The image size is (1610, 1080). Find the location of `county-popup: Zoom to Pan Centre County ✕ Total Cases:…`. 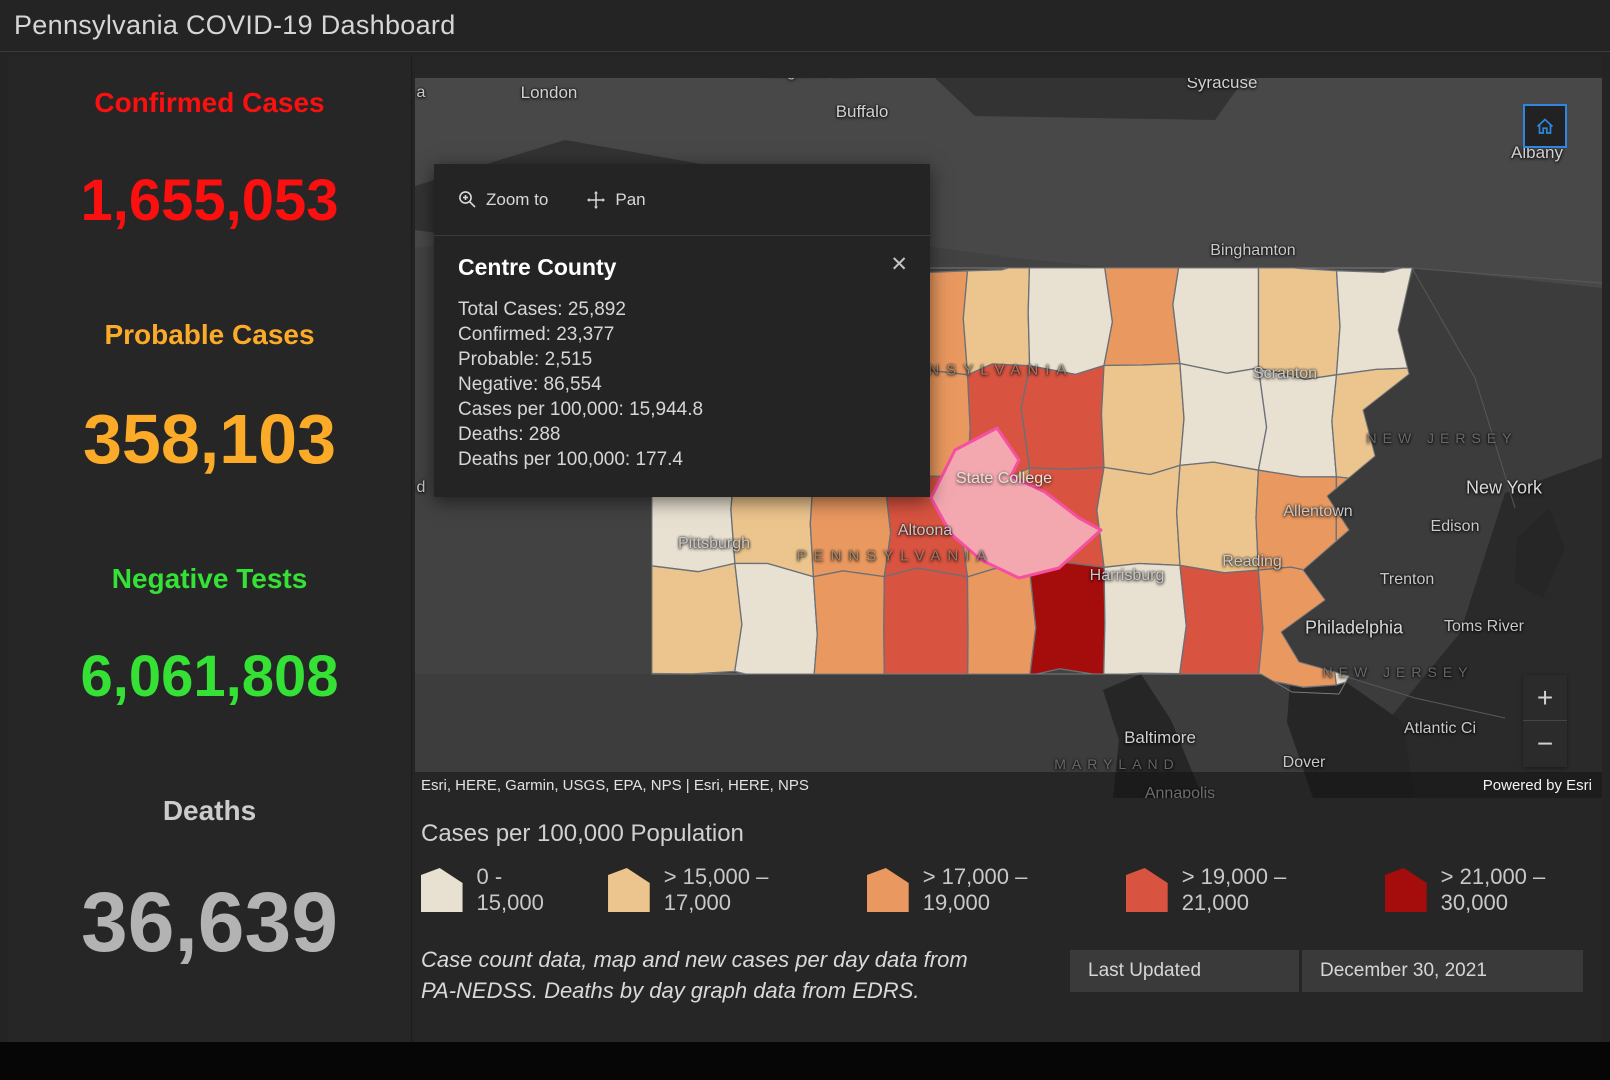

county-popup: Zoom to Pan Centre County ✕ Total Cases:… is located at coordinates (682, 330).